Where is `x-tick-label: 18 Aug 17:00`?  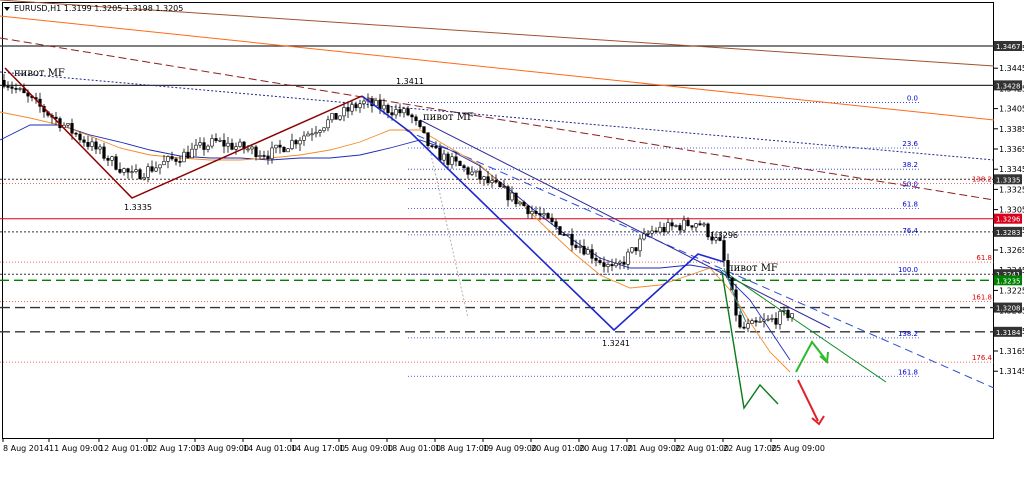
x-tick-label: 18 Aug 17:00 is located at coordinates (462, 448).